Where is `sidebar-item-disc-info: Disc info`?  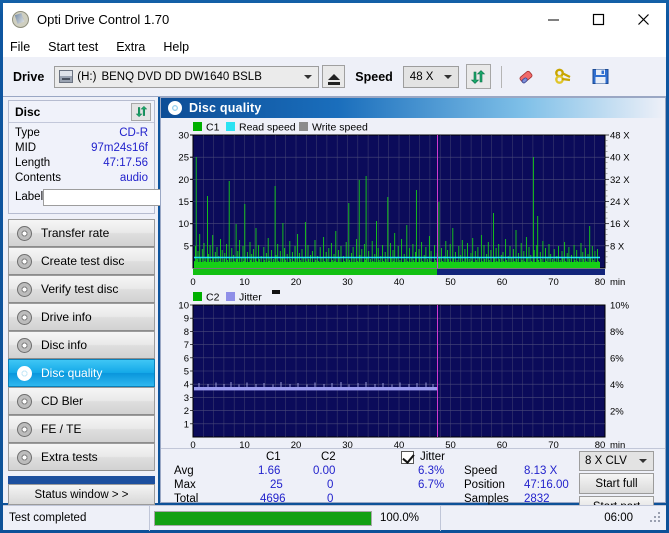
sidebar-item-disc-info: Disc info is located at coordinates (81, 345).